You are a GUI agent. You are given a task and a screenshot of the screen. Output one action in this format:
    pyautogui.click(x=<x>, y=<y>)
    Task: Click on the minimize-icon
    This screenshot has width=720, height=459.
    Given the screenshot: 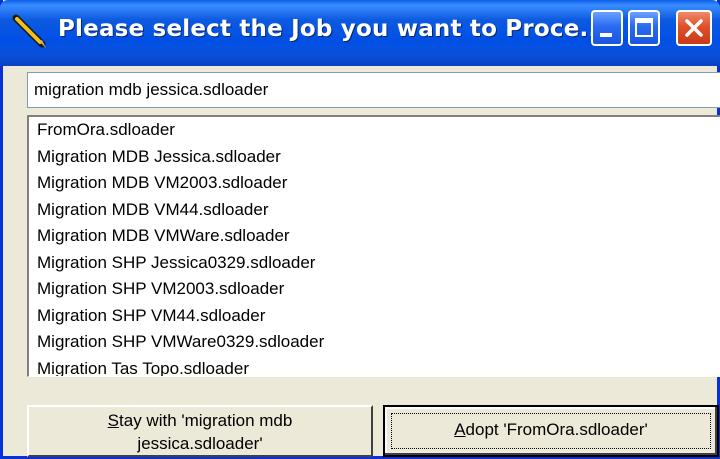 What is the action you would take?
    pyautogui.click(x=606, y=35)
    